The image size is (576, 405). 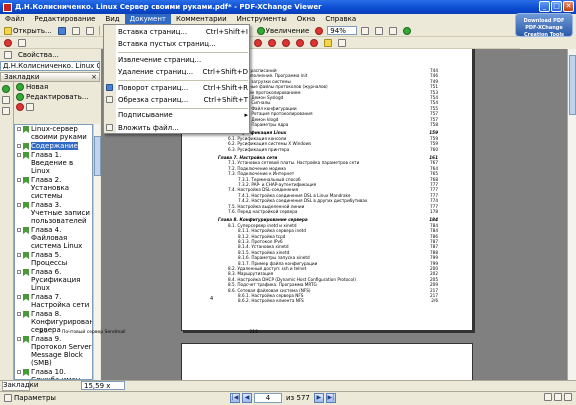 What do you see at coordinates (97, 252) in the screenshot?
I see `bookmarks-scrollbar` at bounding box center [97, 252].